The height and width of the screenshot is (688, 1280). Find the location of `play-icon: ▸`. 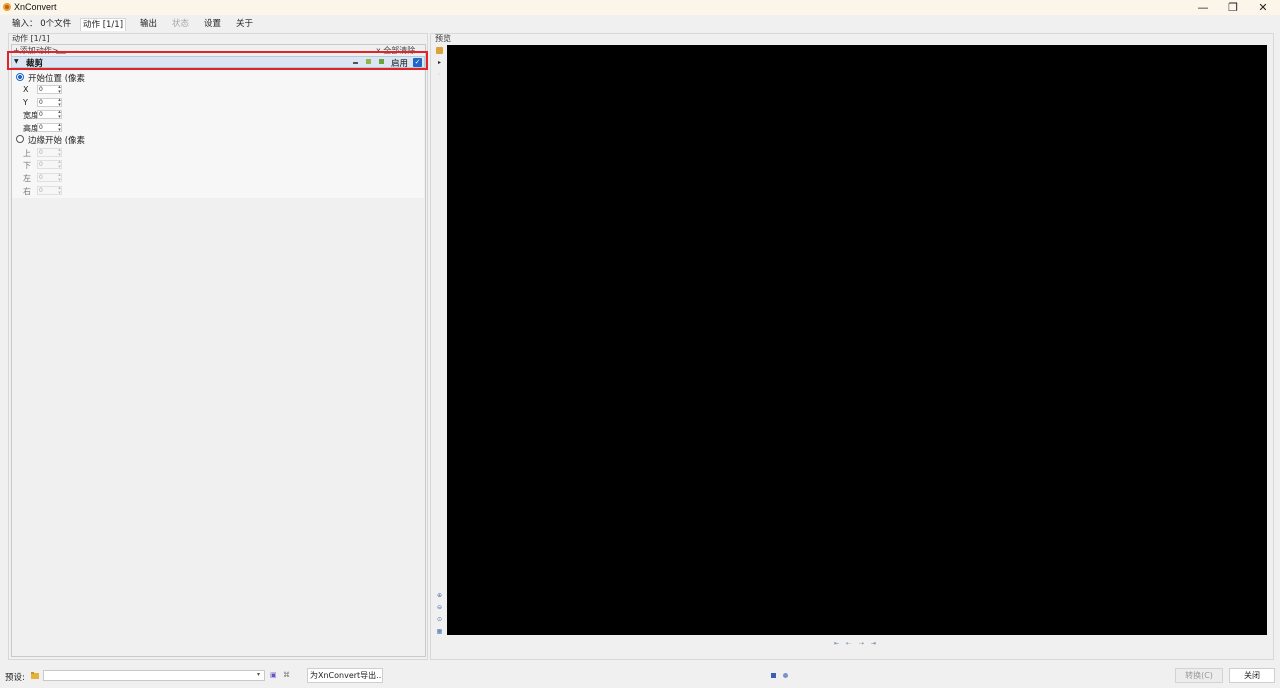

play-icon: ▸ is located at coordinates (439, 62).